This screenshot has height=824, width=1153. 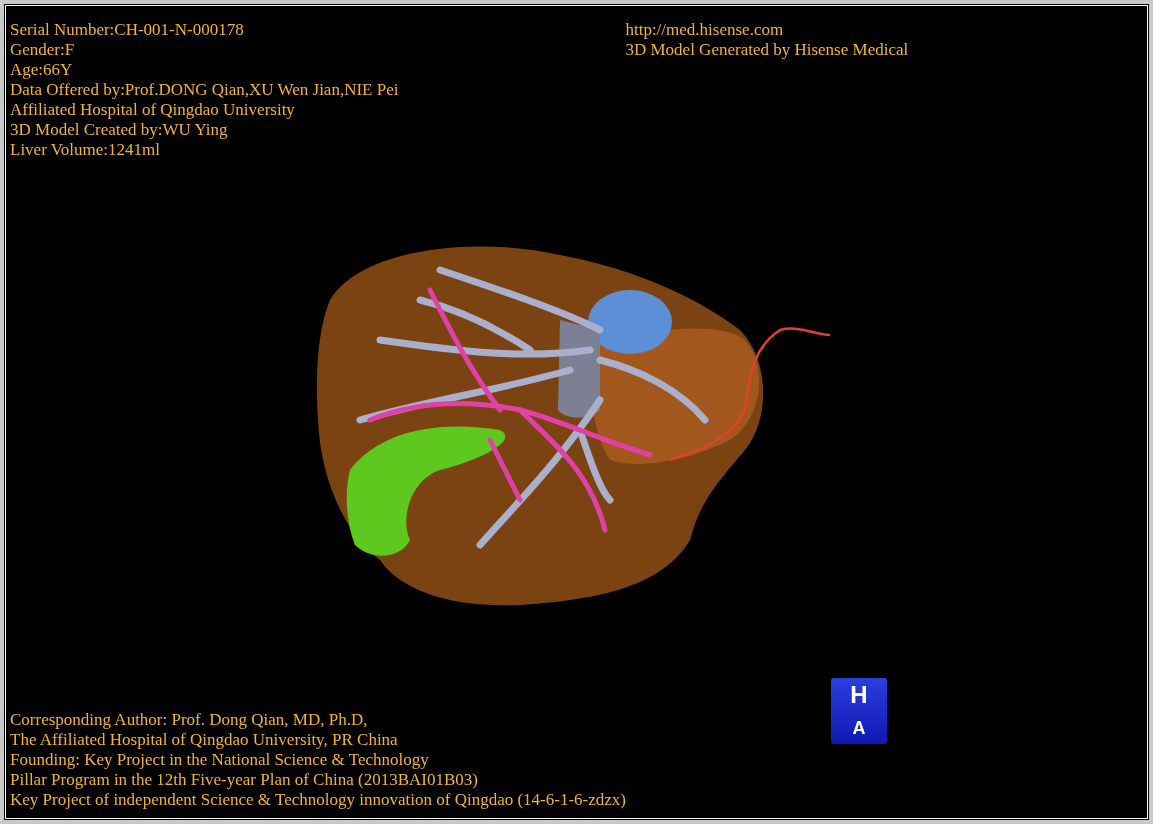 What do you see at coordinates (85, 150) in the screenshot?
I see `info-text: Liver Volume:1241ml` at bounding box center [85, 150].